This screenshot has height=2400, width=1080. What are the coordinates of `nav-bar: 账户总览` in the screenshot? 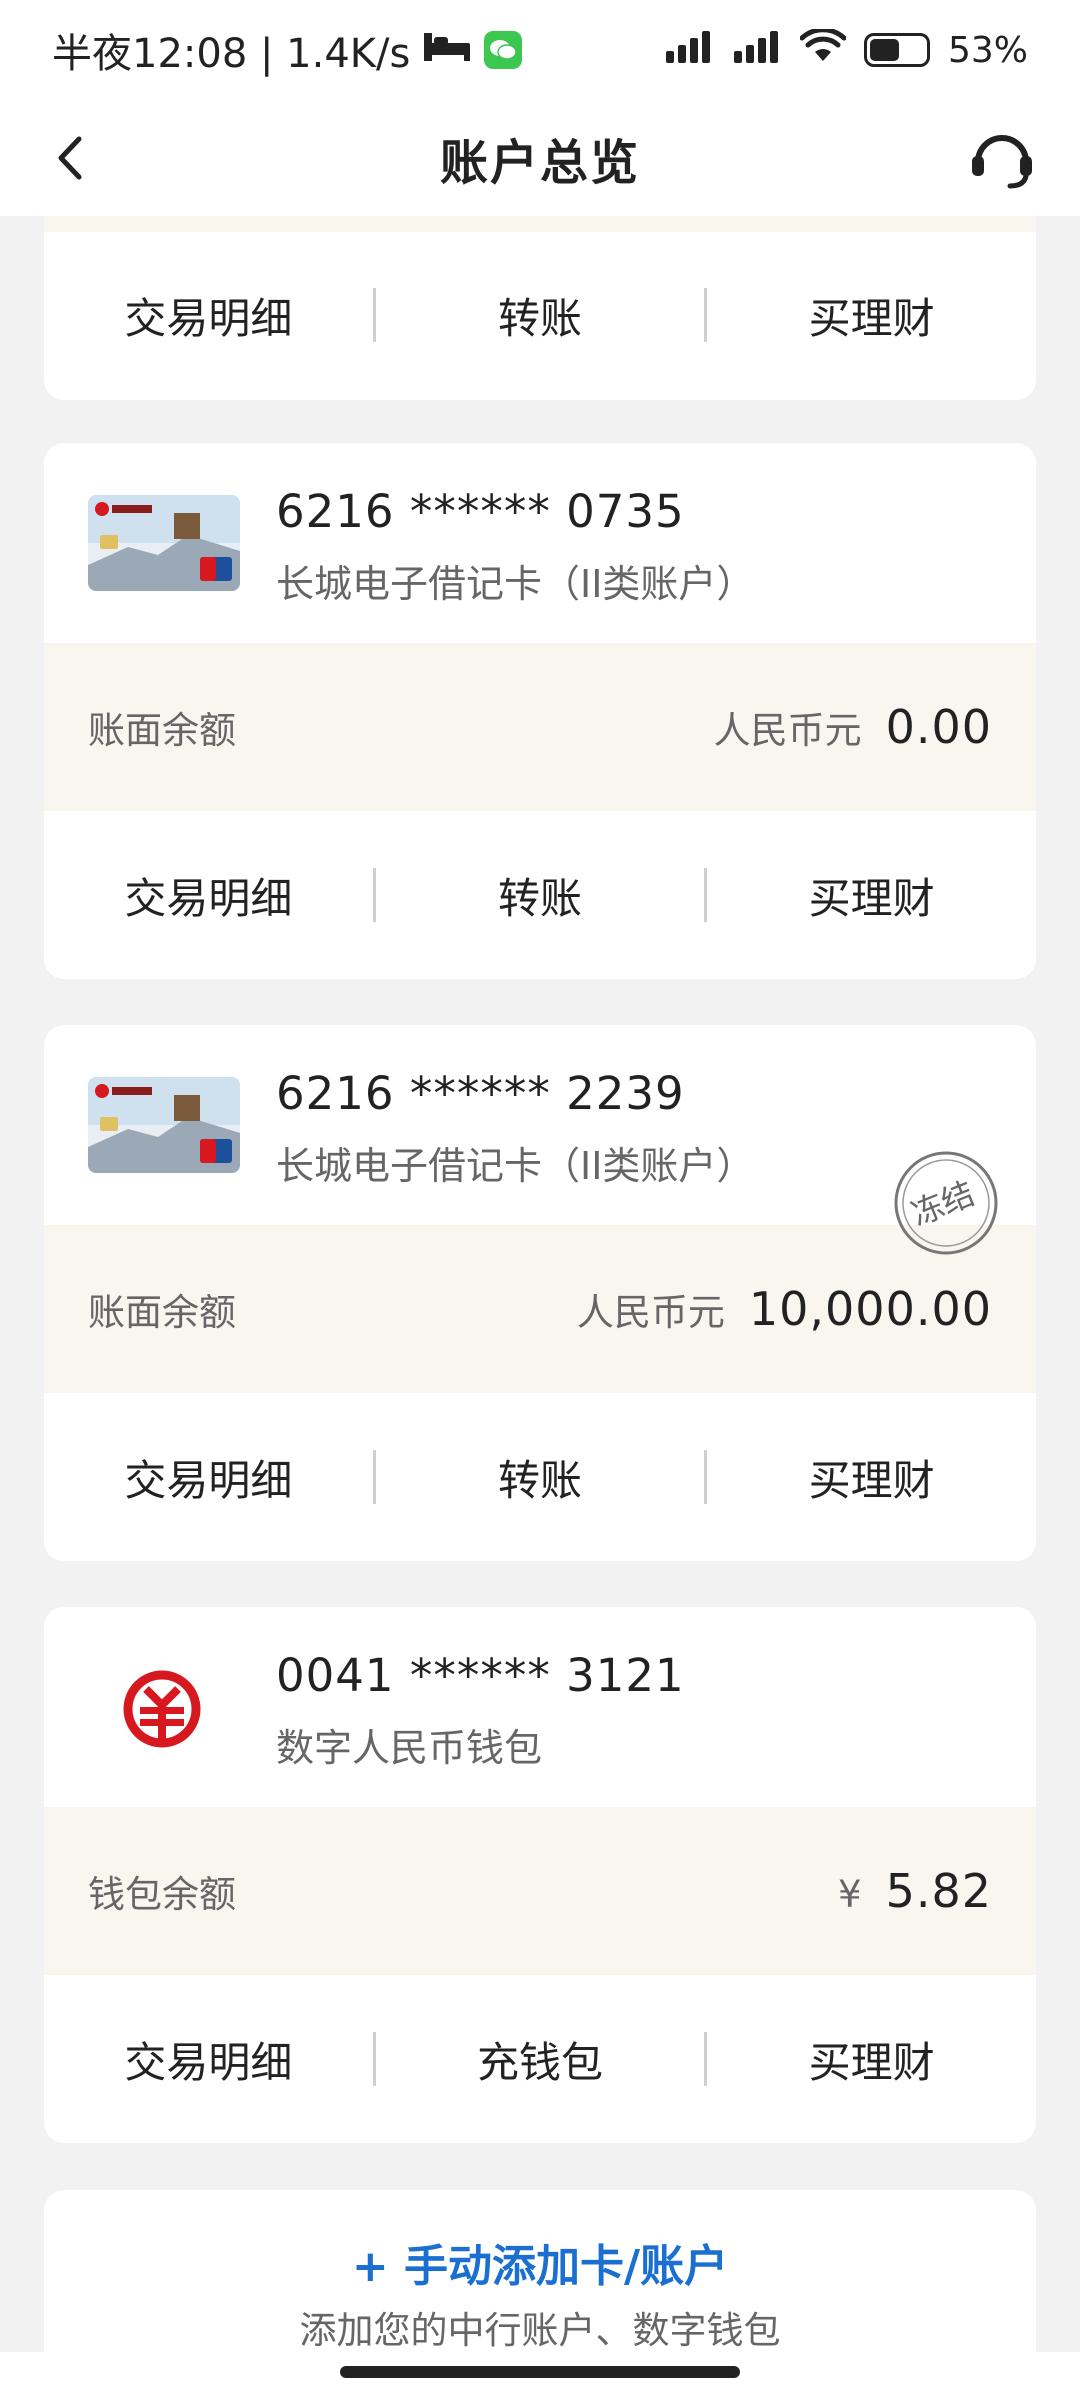 It's located at (540, 158).